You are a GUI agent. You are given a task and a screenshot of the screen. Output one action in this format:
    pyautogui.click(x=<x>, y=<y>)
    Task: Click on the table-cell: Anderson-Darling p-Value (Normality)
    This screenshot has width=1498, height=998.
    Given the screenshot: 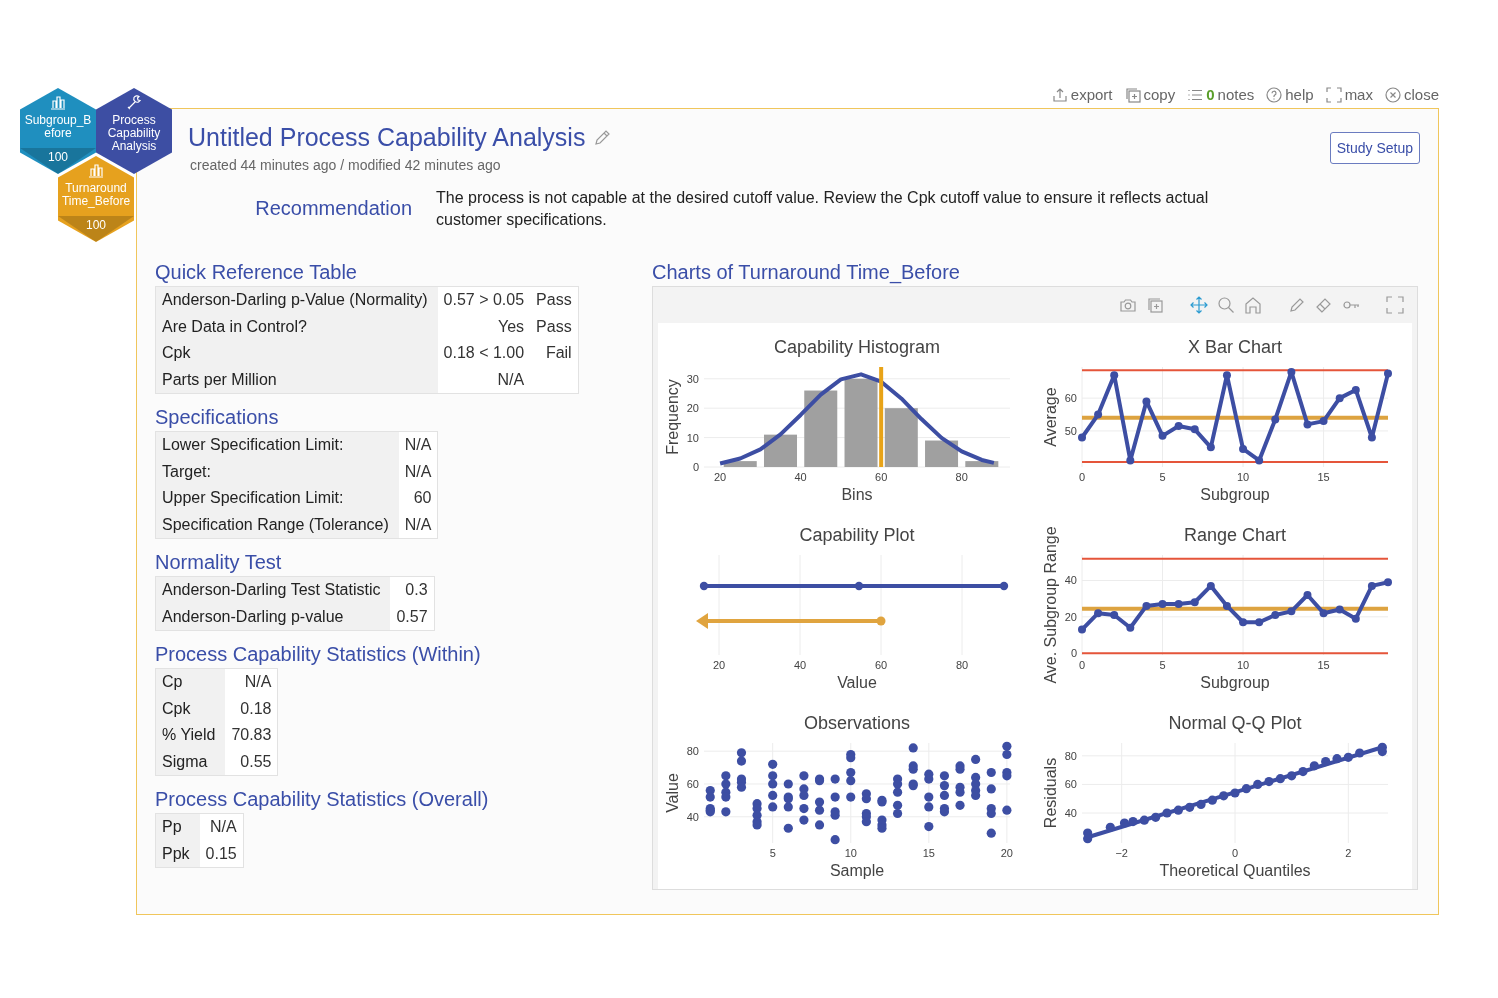 What is the action you would take?
    pyautogui.click(x=296, y=300)
    